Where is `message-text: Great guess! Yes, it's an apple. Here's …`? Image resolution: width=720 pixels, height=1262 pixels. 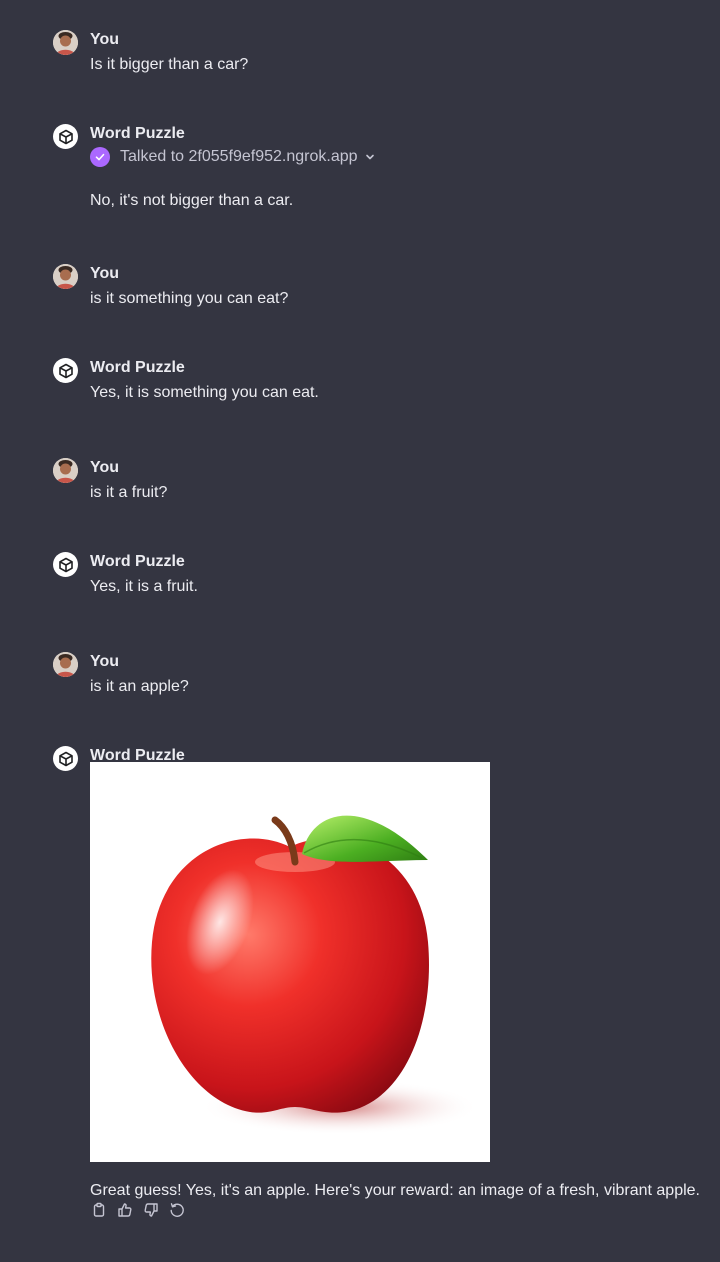
message-text: Great guess! Yes, it's an apple. Here's … is located at coordinates (395, 1190).